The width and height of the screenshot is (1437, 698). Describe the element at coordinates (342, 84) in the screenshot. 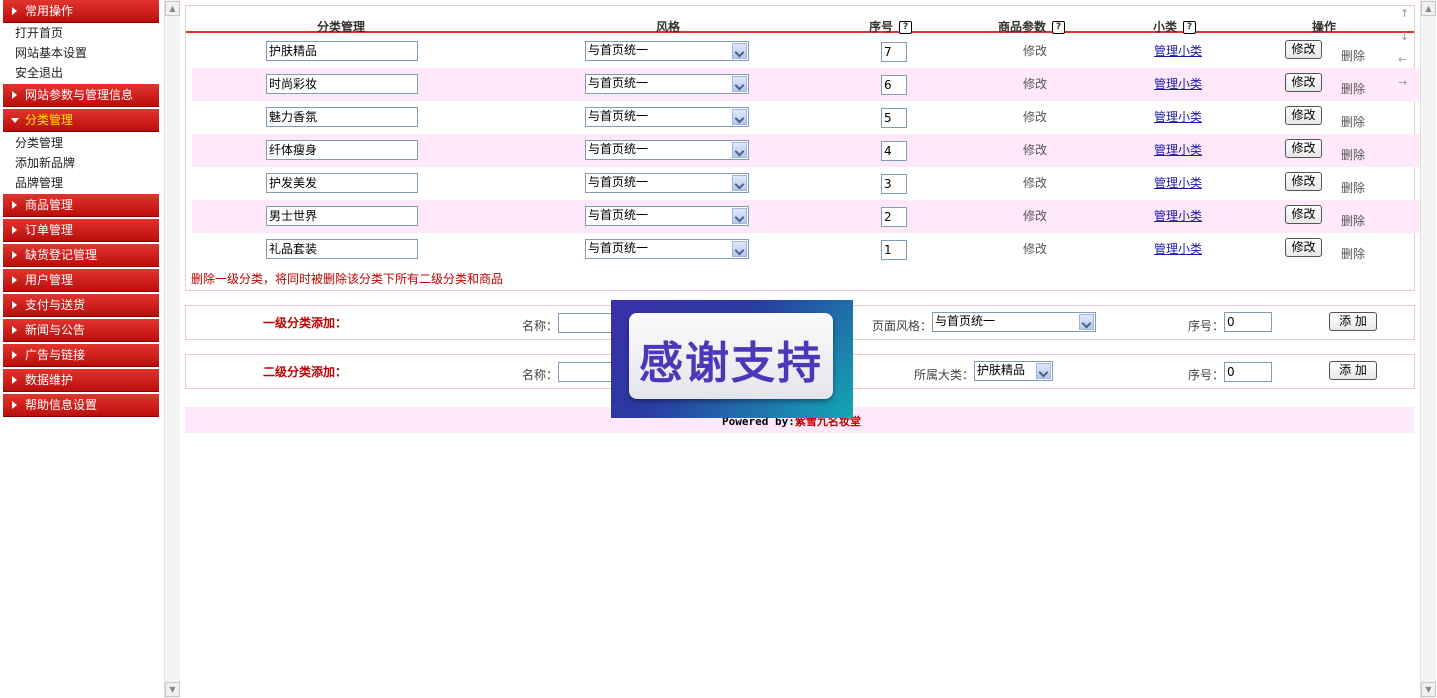

I see `category-name-input: 时尚彩妆` at that location.